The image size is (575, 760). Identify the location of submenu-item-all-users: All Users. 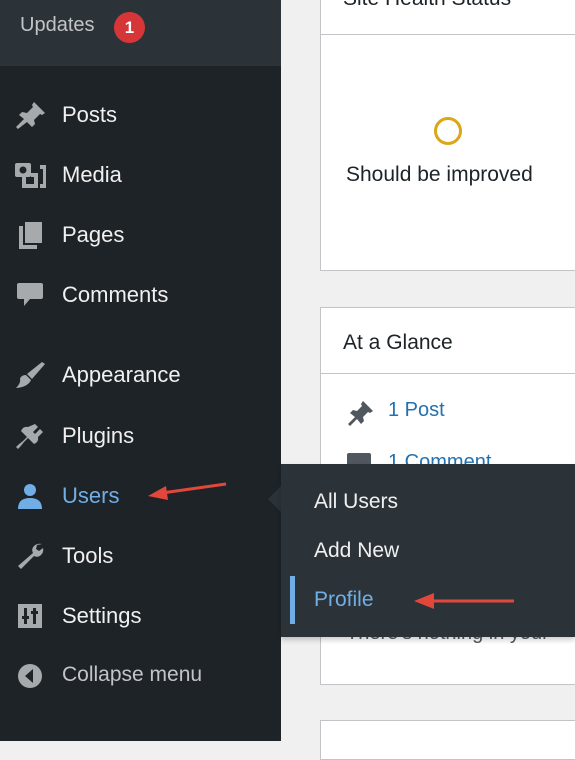
(428, 502).